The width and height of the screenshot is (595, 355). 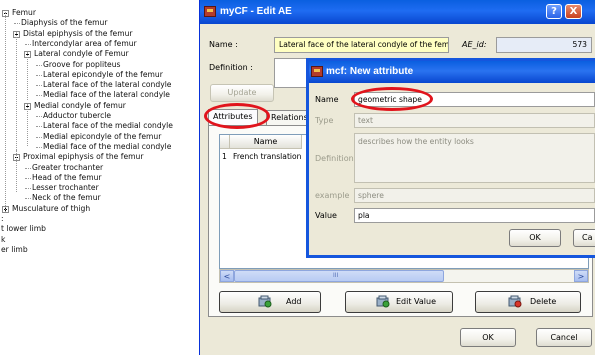 What do you see at coordinates (383, 301) in the screenshot?
I see `edit-icon` at bounding box center [383, 301].